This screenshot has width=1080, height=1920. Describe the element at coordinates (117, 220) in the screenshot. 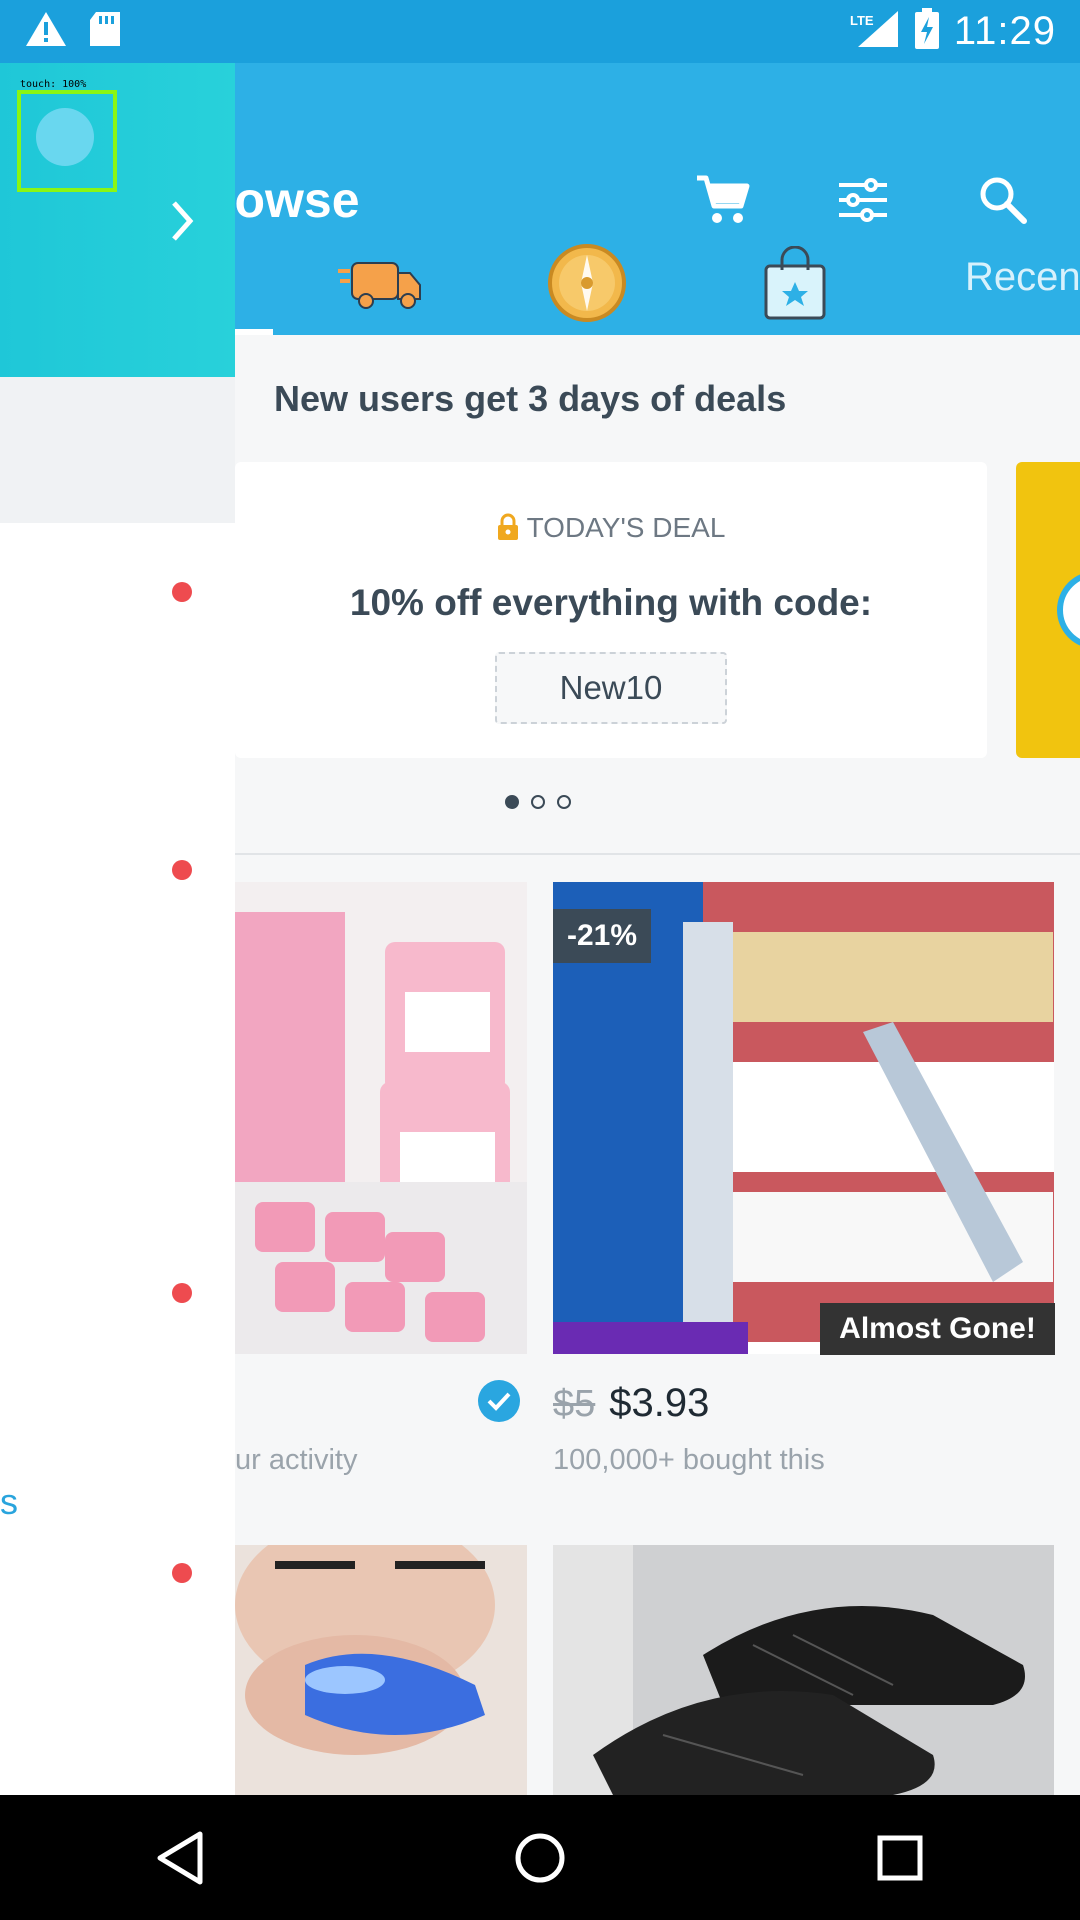

I see `drawer-header: touch: 100%` at that location.